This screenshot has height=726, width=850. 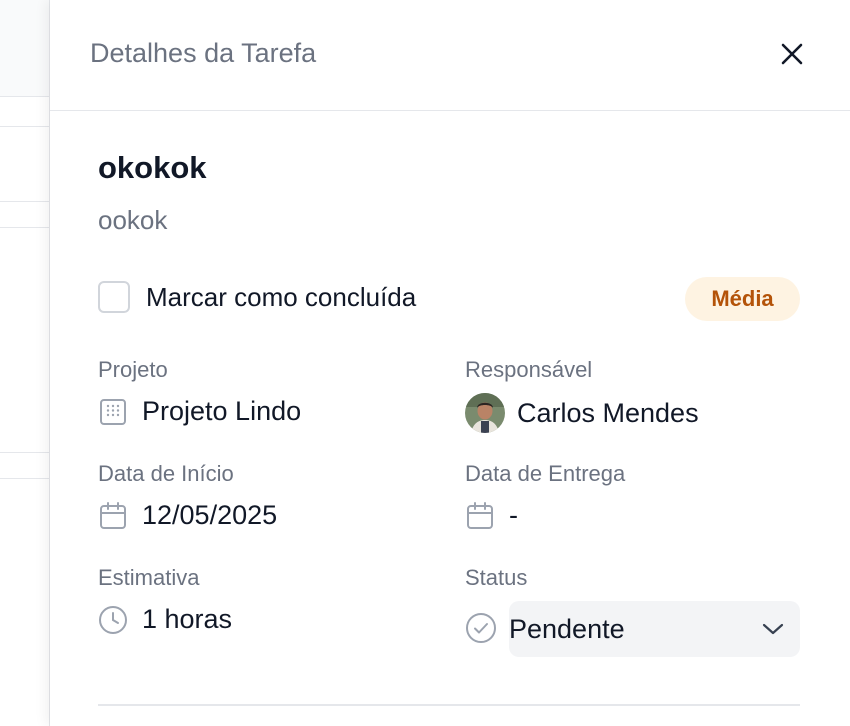 I want to click on start-date-value: 12/05/2025, so click(x=187, y=515).